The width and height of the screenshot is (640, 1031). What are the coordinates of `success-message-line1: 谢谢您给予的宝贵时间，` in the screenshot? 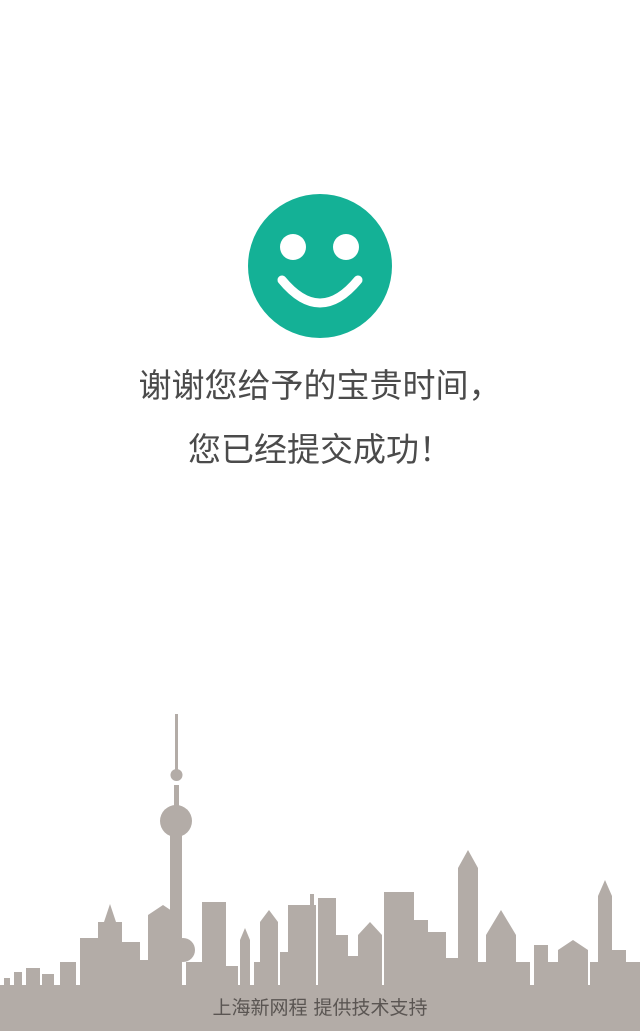 It's located at (320, 385).